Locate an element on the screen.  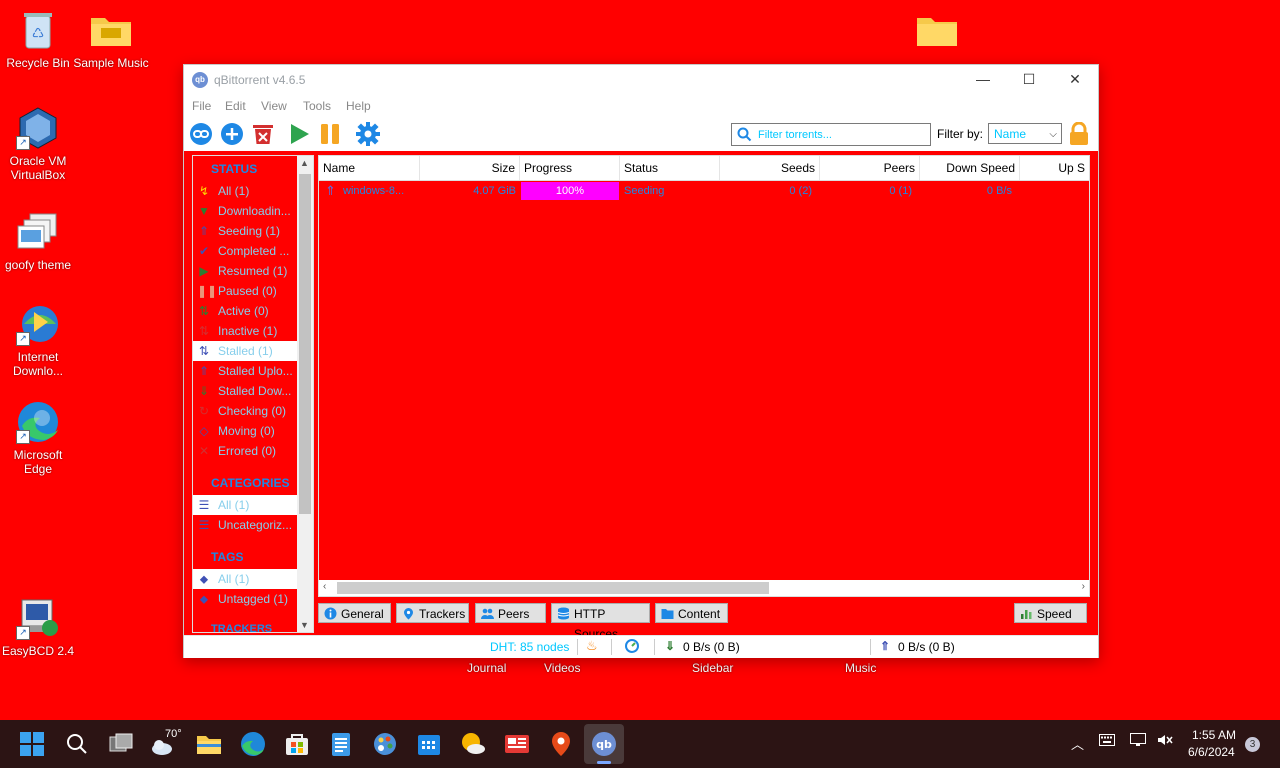
column-header-size: Size is located at coordinates (470, 168).